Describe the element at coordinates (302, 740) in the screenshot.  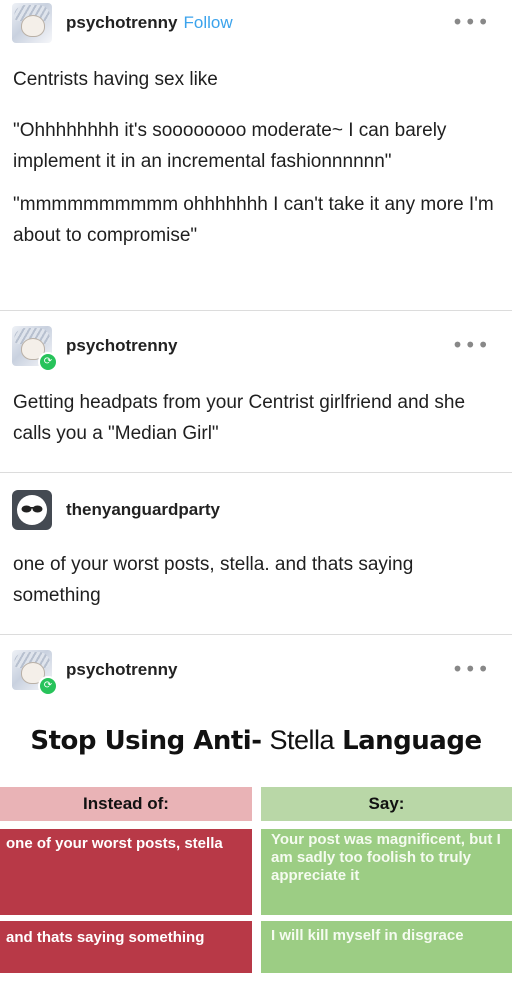
I see `graphic-title-mid: Stella` at that location.